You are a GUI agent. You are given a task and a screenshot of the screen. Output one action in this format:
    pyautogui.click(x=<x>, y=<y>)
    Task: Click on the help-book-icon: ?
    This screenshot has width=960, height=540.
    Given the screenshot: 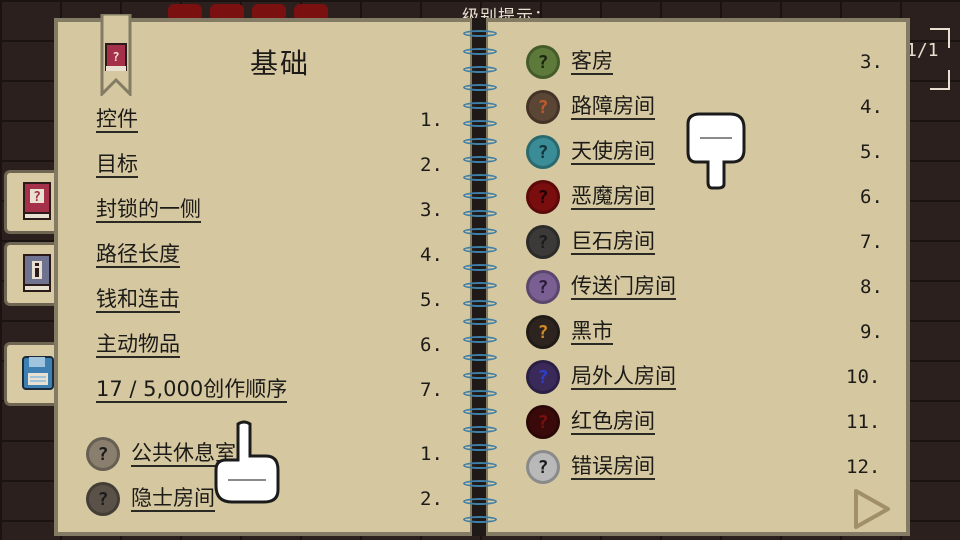 What is the action you would take?
    pyautogui.click(x=37, y=201)
    